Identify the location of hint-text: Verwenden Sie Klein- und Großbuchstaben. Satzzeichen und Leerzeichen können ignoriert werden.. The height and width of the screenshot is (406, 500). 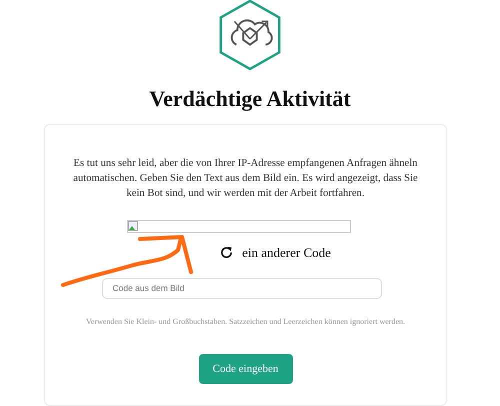
(245, 321).